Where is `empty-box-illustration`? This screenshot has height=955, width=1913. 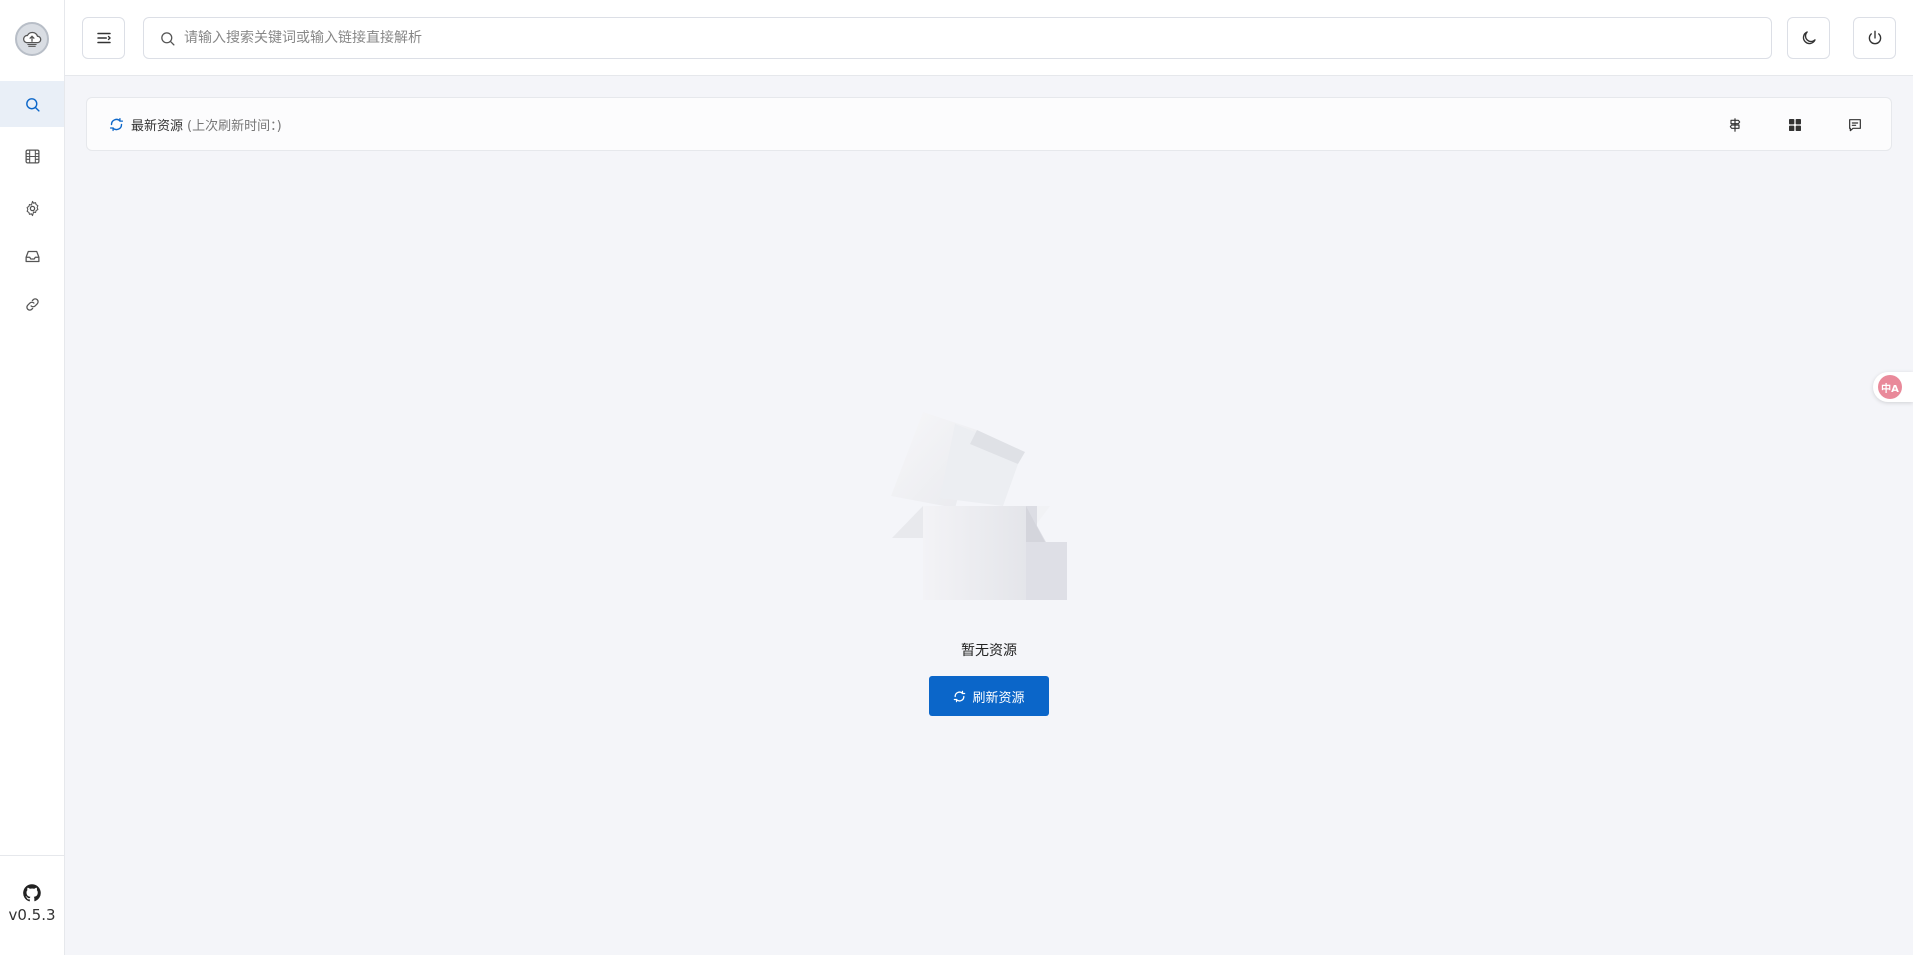 empty-box-illustration is located at coordinates (979, 506).